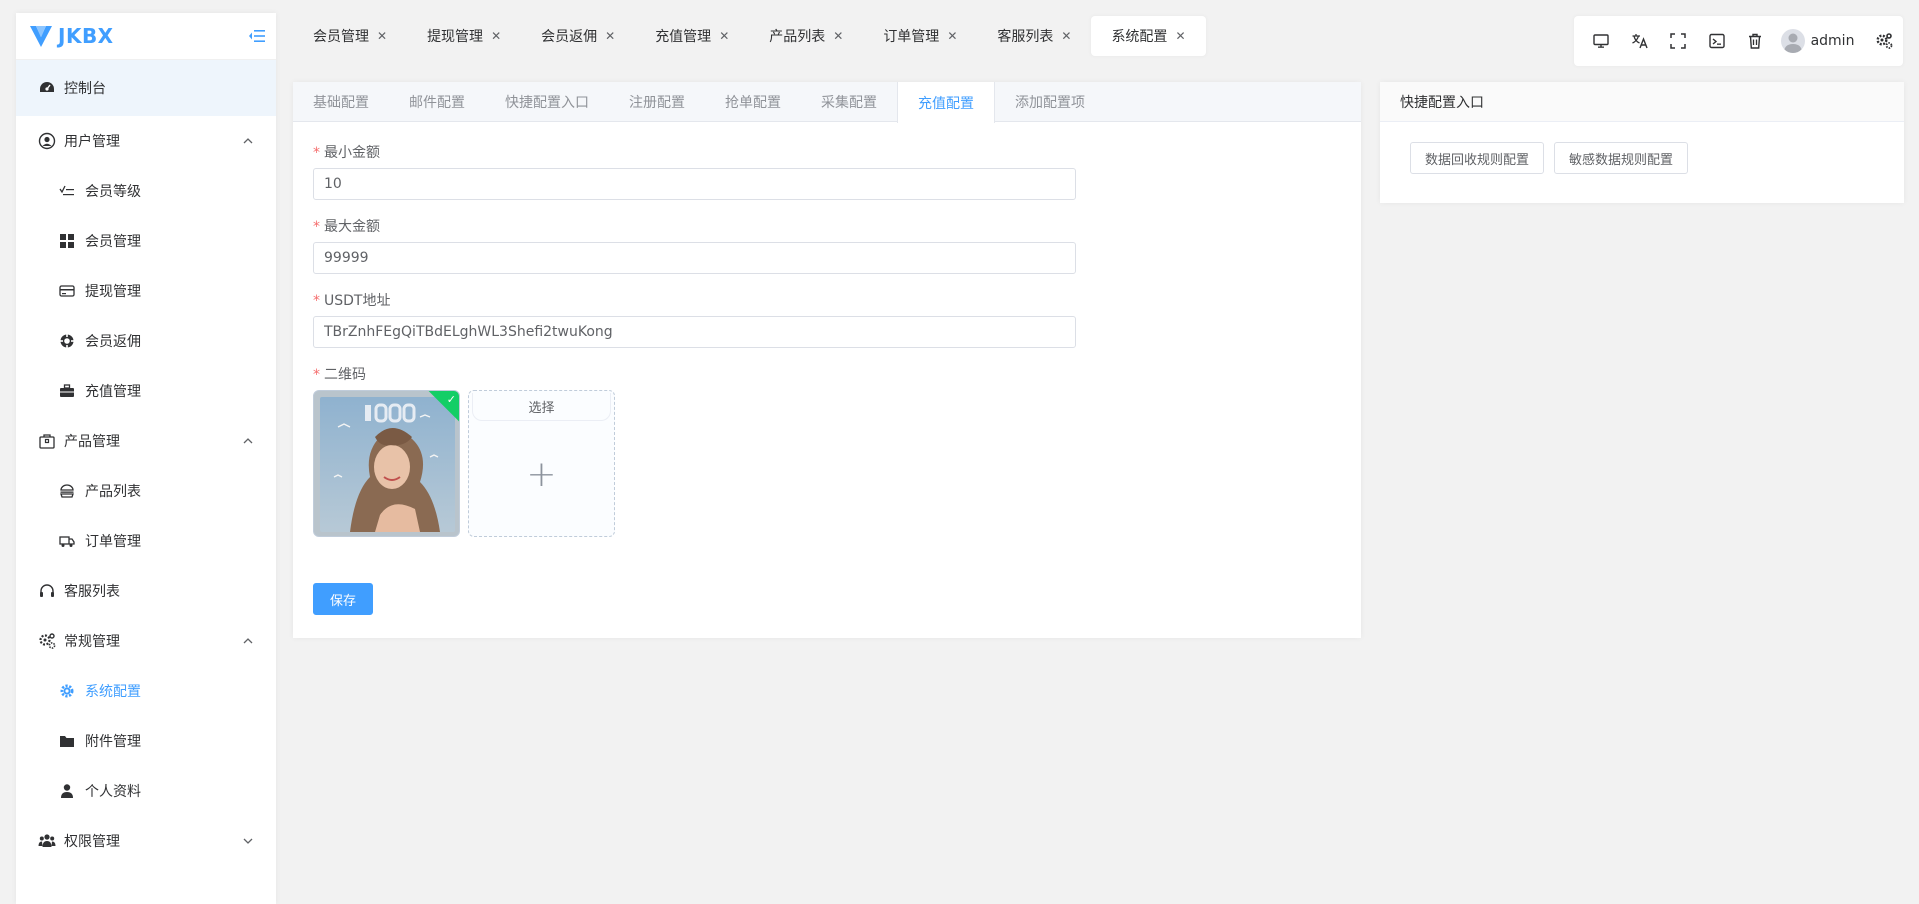 The width and height of the screenshot is (1919, 904). What do you see at coordinates (92, 592) in the screenshot?
I see `sidebar-item-label: 客服列表` at bounding box center [92, 592].